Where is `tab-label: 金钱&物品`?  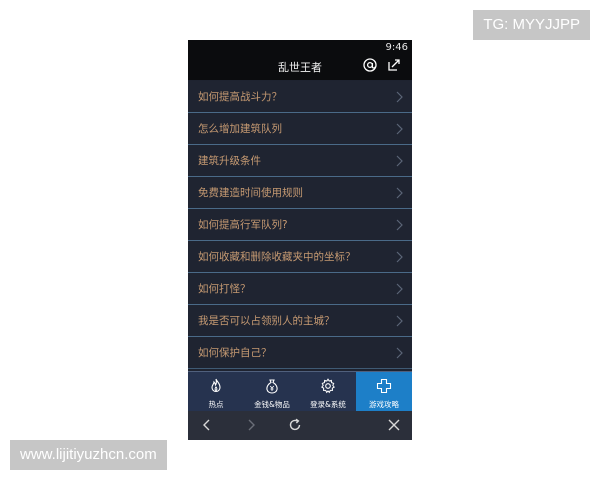 tab-label: 金钱&物品 is located at coordinates (272, 404).